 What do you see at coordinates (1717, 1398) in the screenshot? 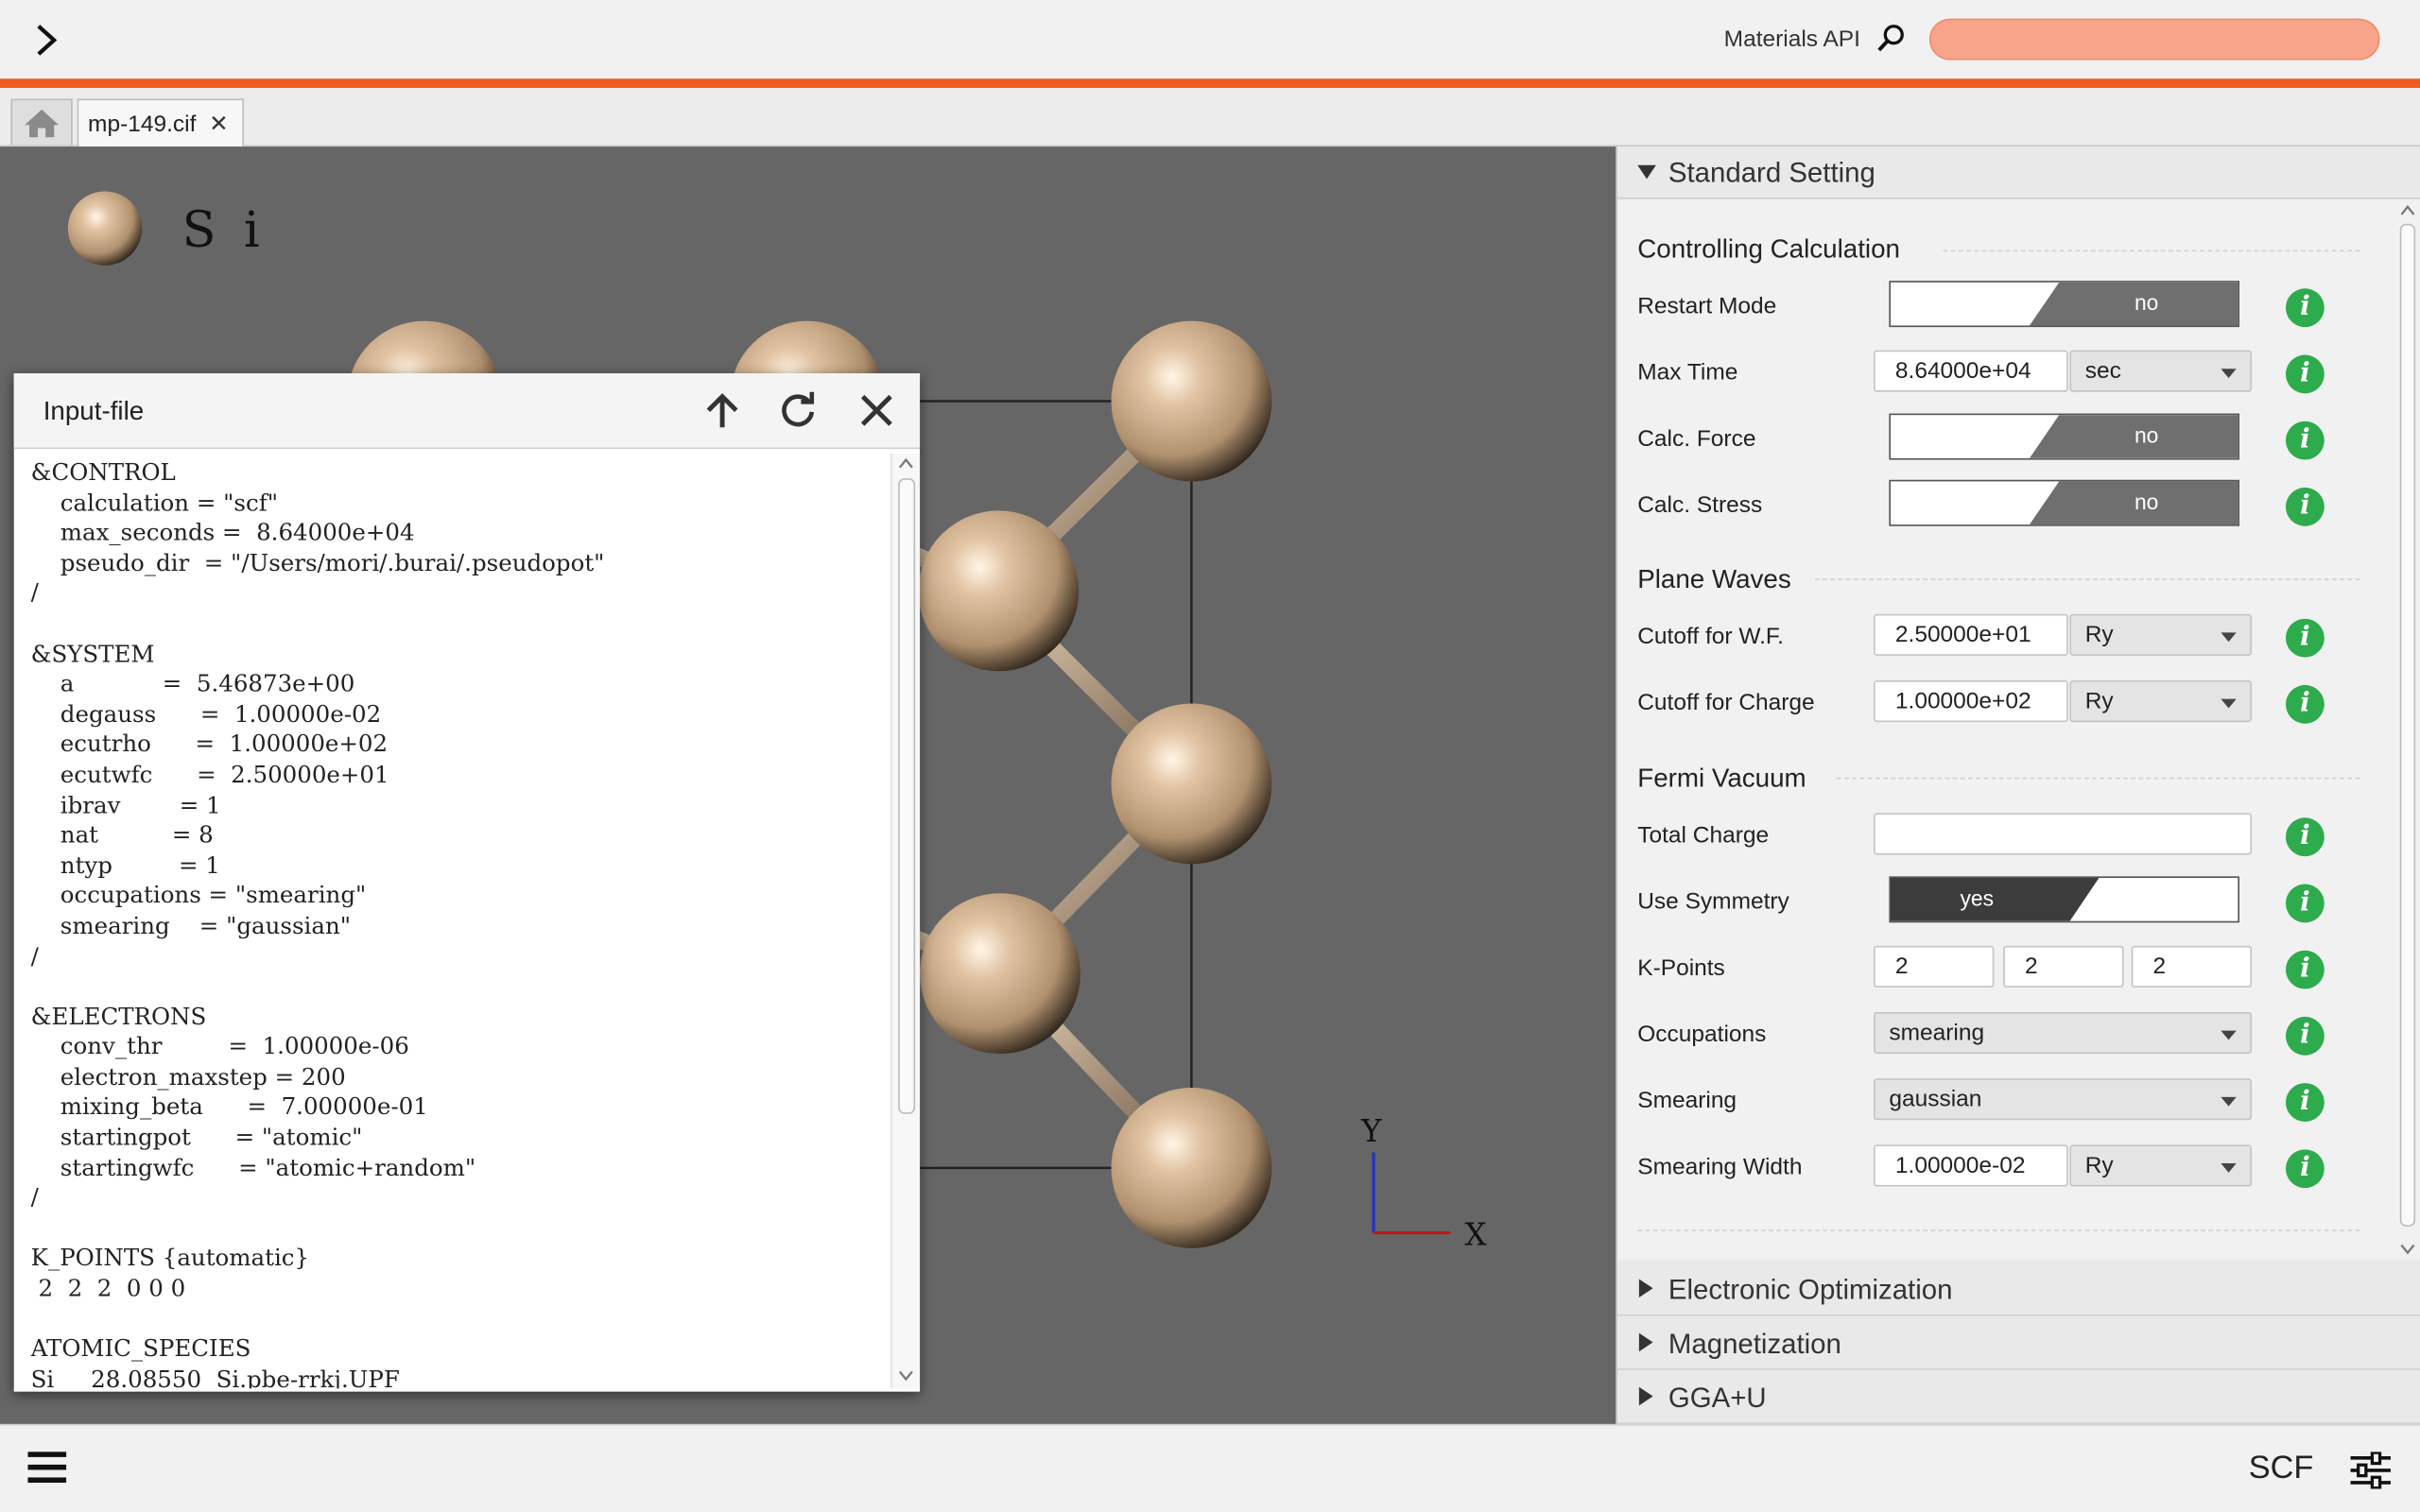
I see `section-title: GGA+U` at bounding box center [1717, 1398].